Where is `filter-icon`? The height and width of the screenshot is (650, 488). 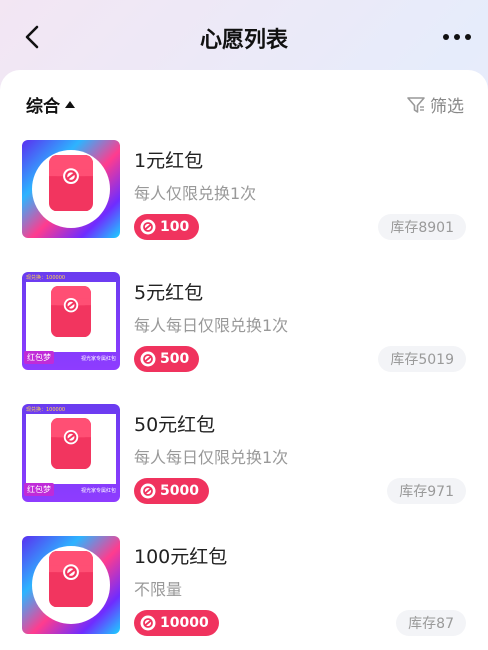
filter-icon is located at coordinates (416, 104).